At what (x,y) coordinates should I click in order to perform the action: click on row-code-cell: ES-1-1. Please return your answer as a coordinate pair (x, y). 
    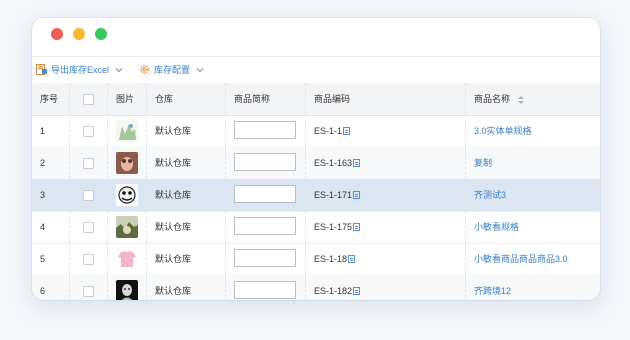
    Looking at the image, I should click on (386, 131).